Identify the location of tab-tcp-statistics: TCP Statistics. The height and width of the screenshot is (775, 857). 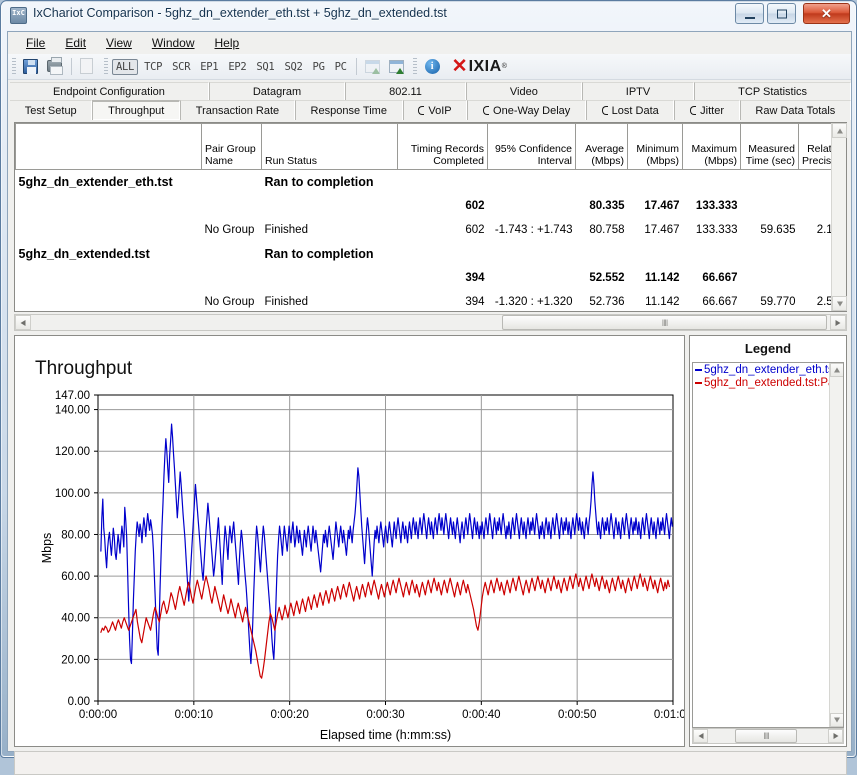
(773, 91).